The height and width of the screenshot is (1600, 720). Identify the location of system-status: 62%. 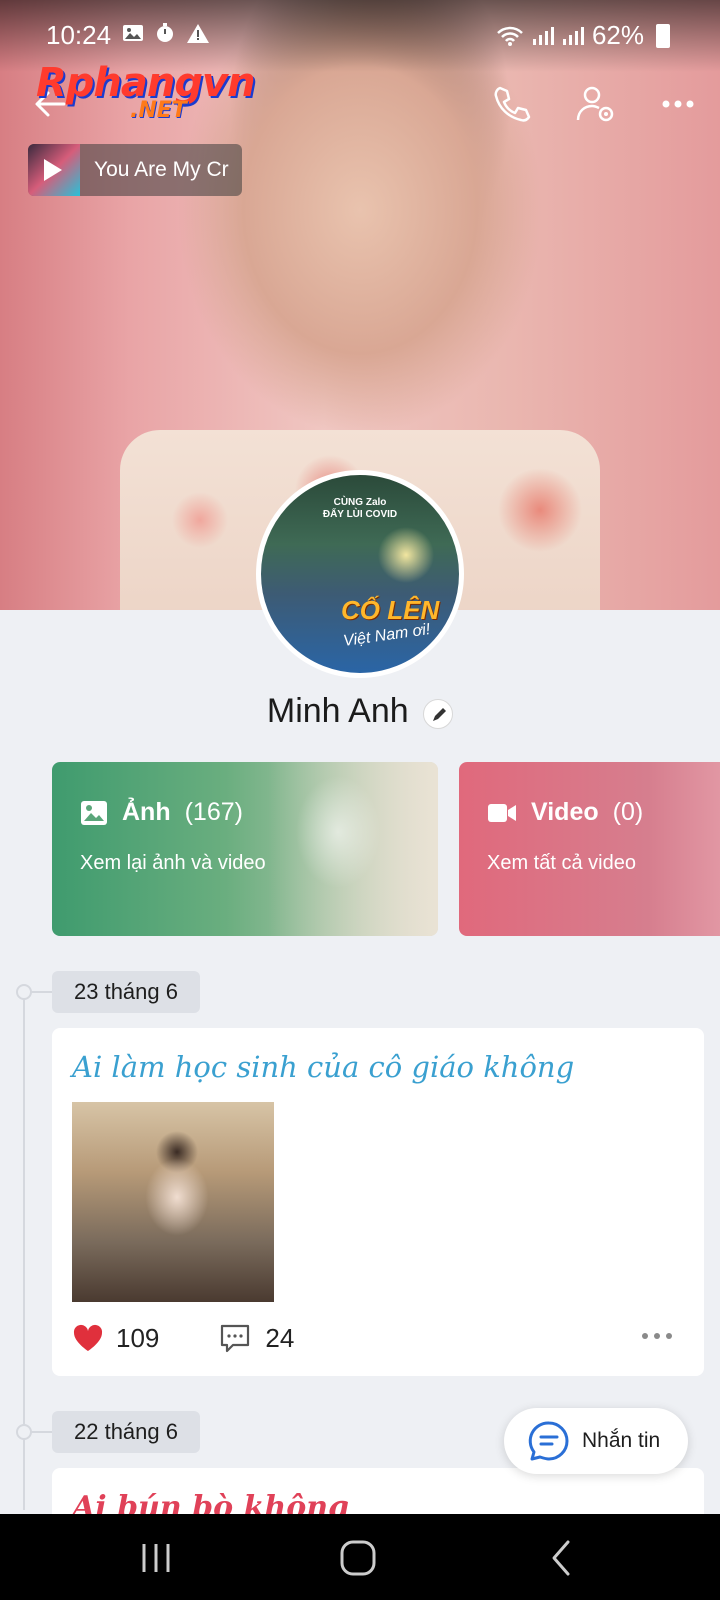
(583, 35).